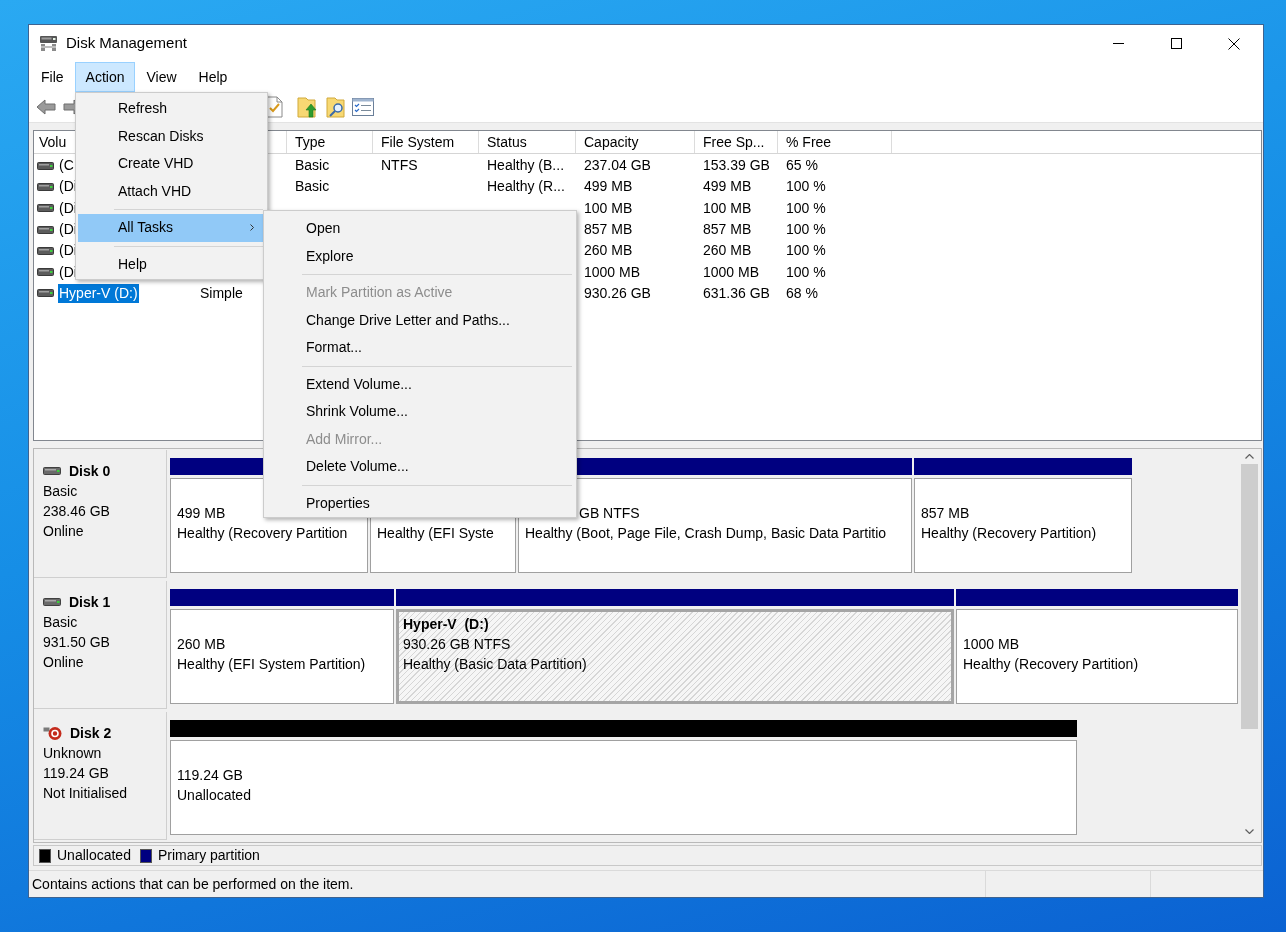 The image size is (1286, 932). I want to click on legend-label: Unallocated, so click(94, 855).